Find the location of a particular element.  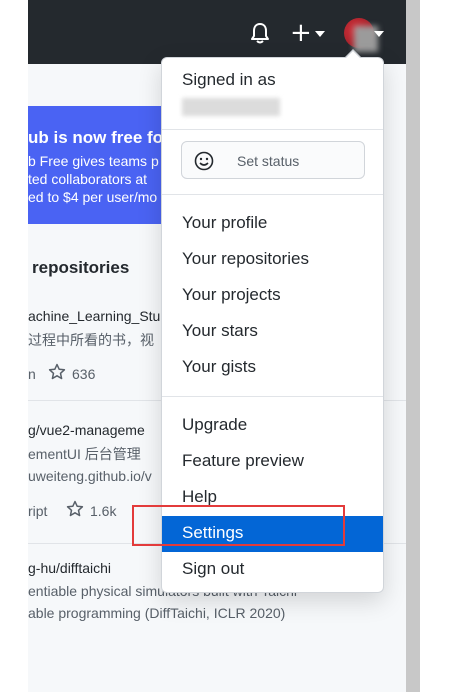

repo-description-line: able programming (DiffTaichi, ICLR 2020) is located at coordinates (157, 613).